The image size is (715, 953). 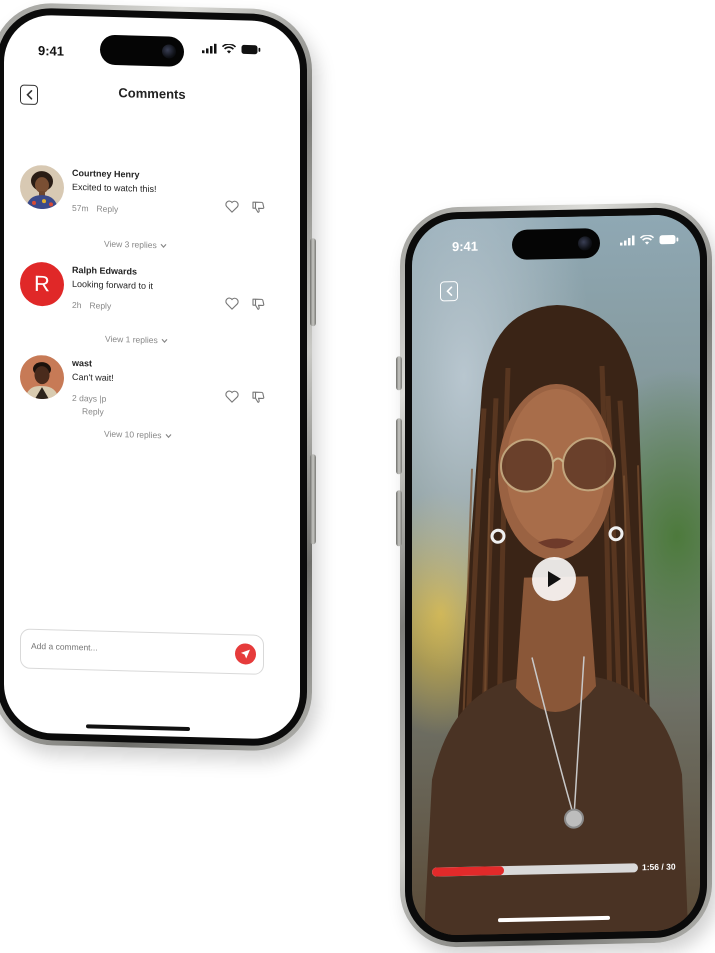 I want to click on comment-author: wast, so click(x=82, y=363).